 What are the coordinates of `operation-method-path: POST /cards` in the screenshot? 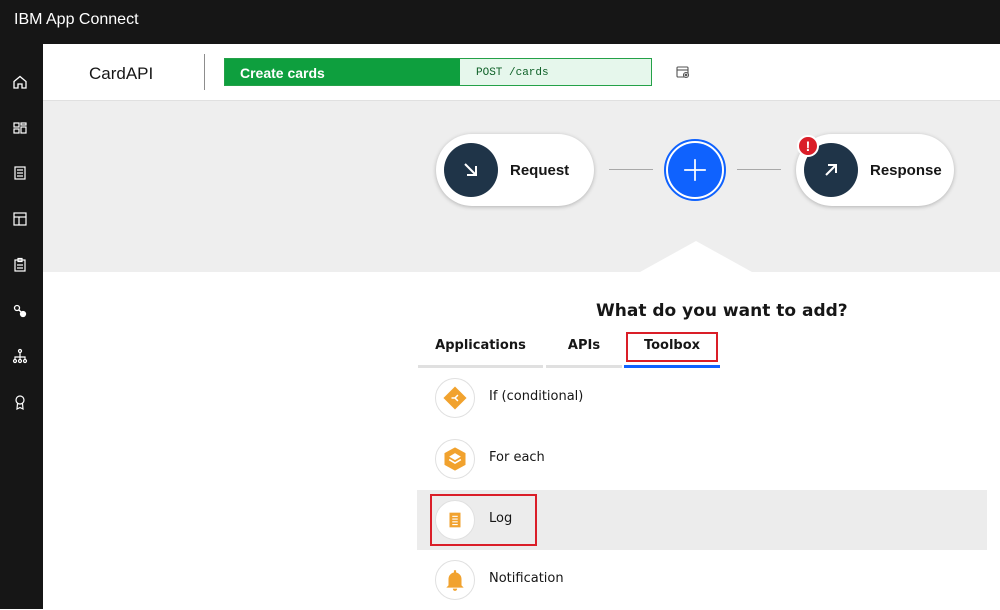 It's located at (555, 72).